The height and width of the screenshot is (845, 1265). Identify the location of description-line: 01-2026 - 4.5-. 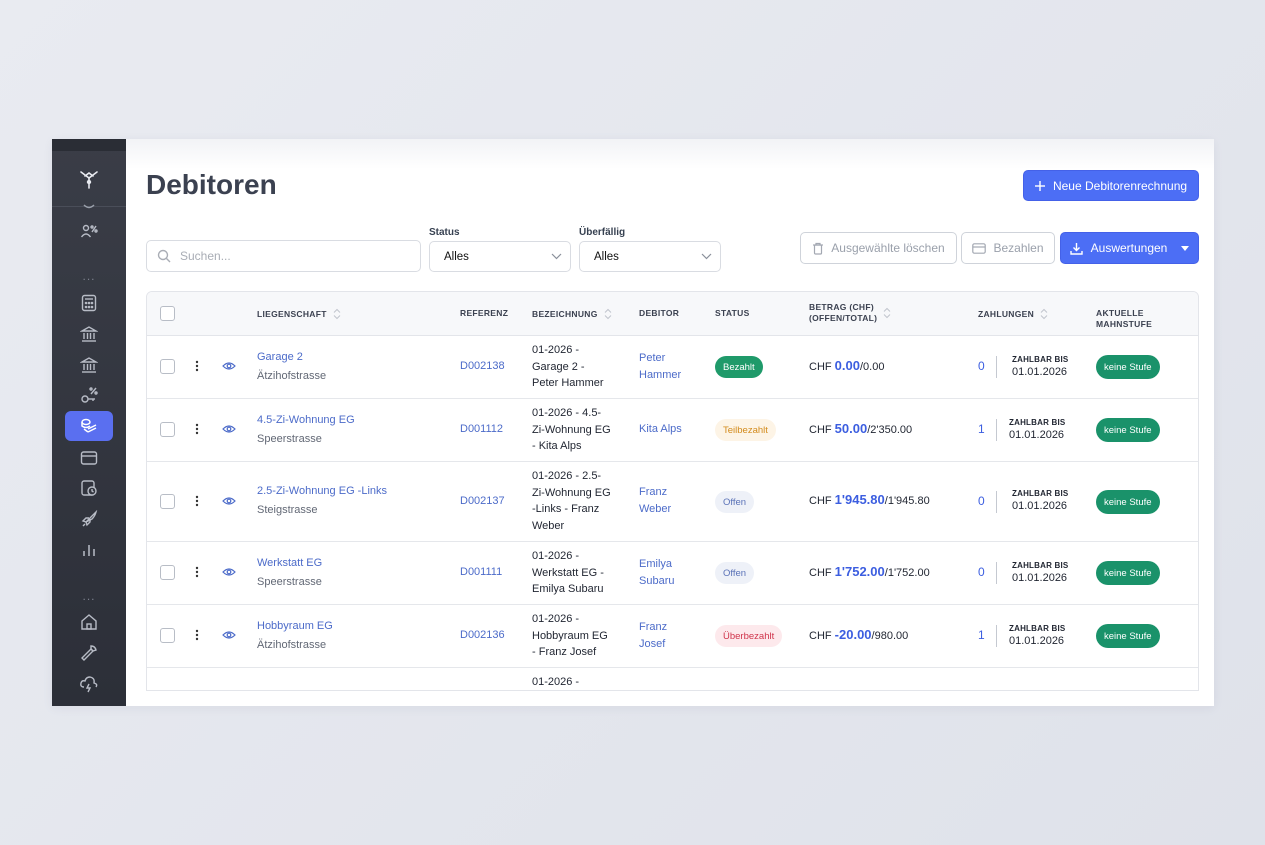
(567, 413).